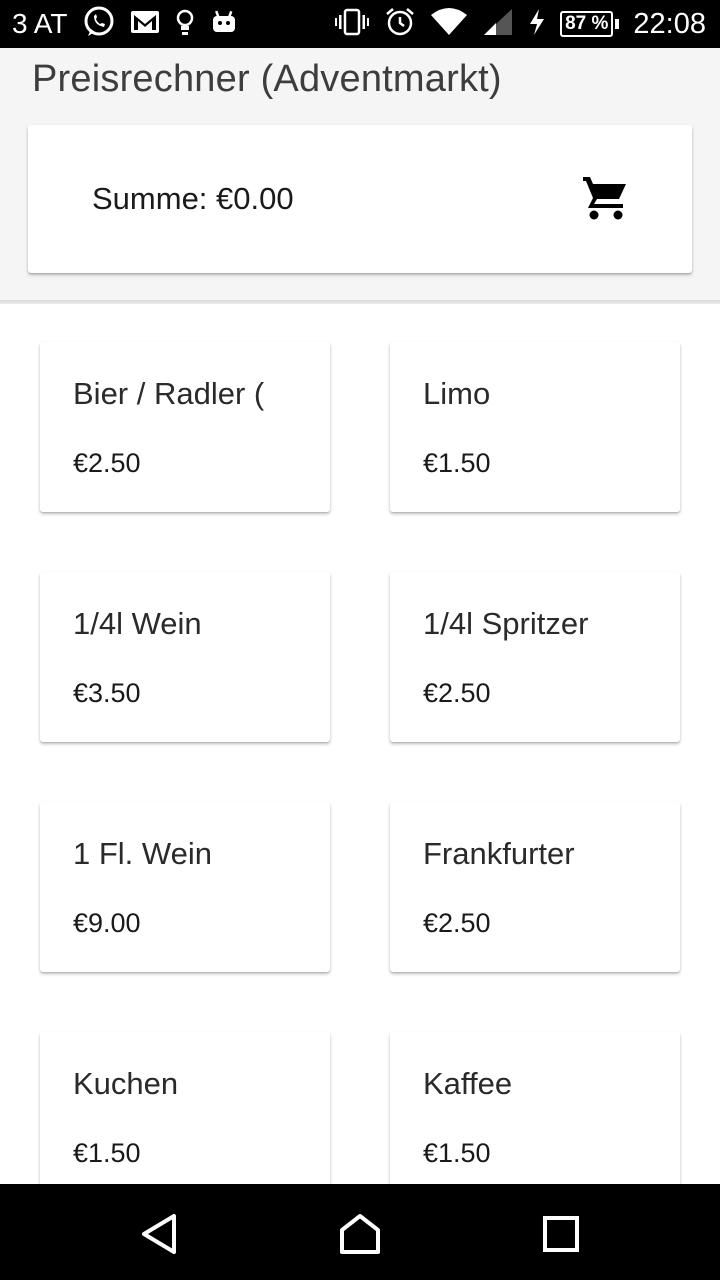  Describe the element at coordinates (99, 24) in the screenshot. I see `whatsapp-icon` at that location.